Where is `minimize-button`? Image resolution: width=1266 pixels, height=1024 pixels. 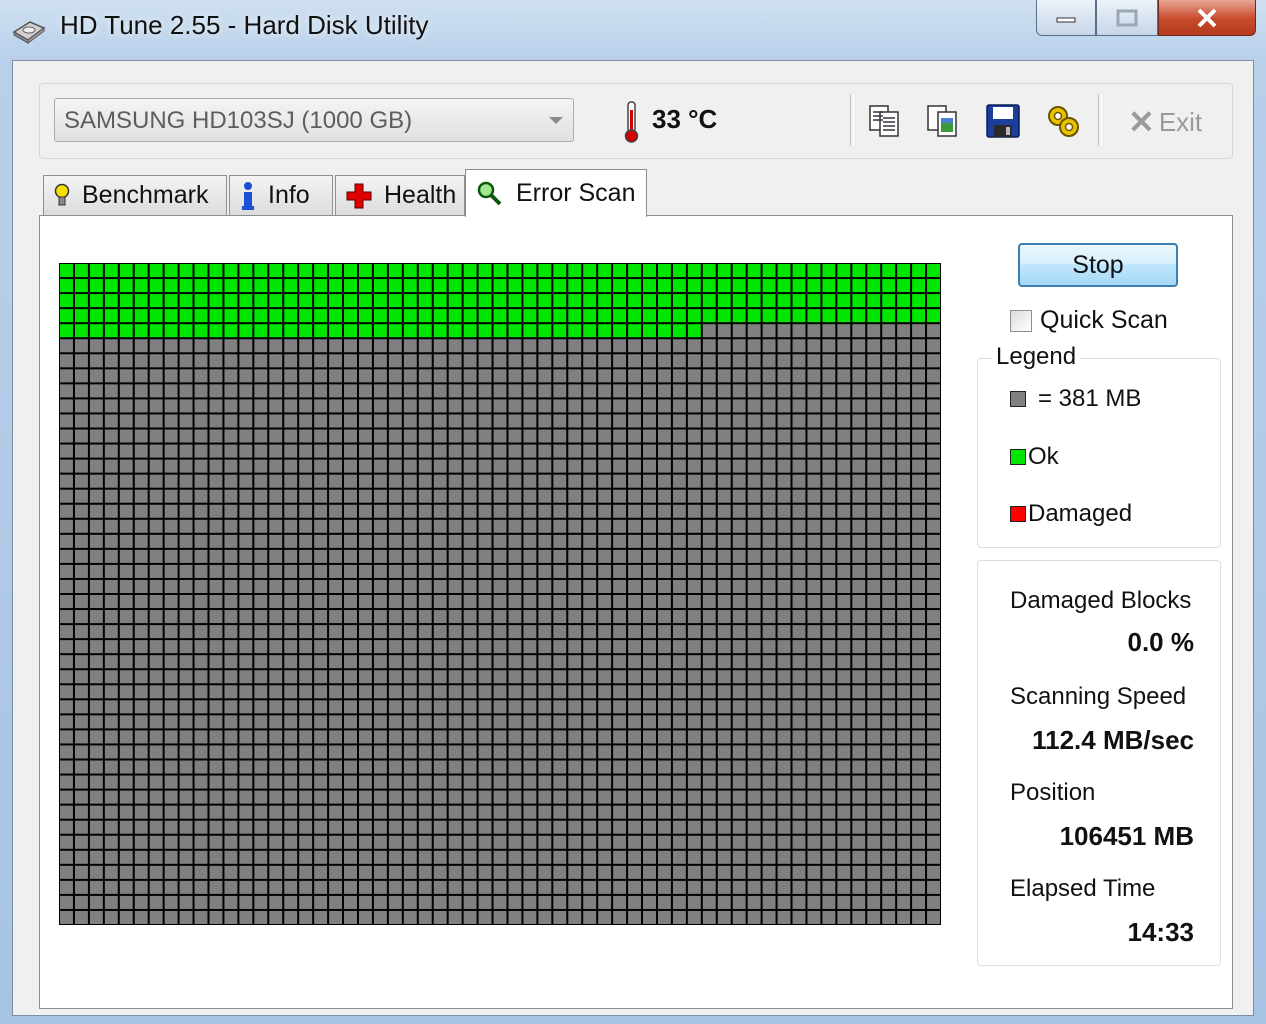
minimize-button is located at coordinates (1066, 18).